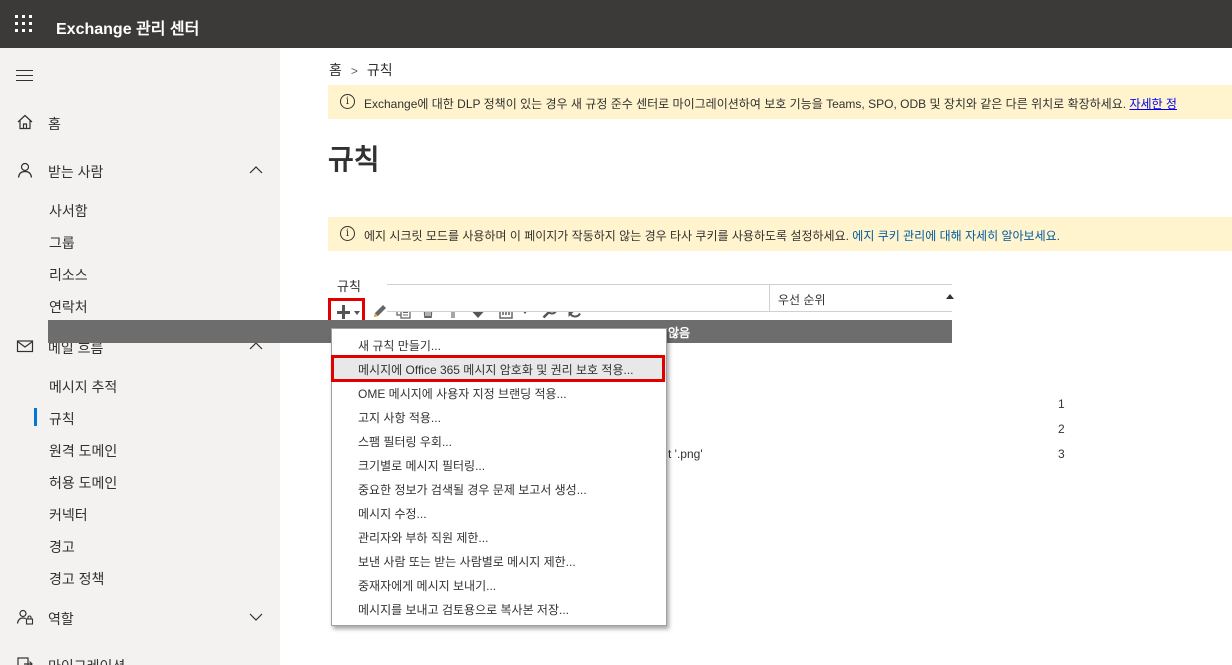 Image resolution: width=1232 pixels, height=665 pixels. Describe the element at coordinates (679, 333) in the screenshot. I see `table-cell-name: 않음` at that location.